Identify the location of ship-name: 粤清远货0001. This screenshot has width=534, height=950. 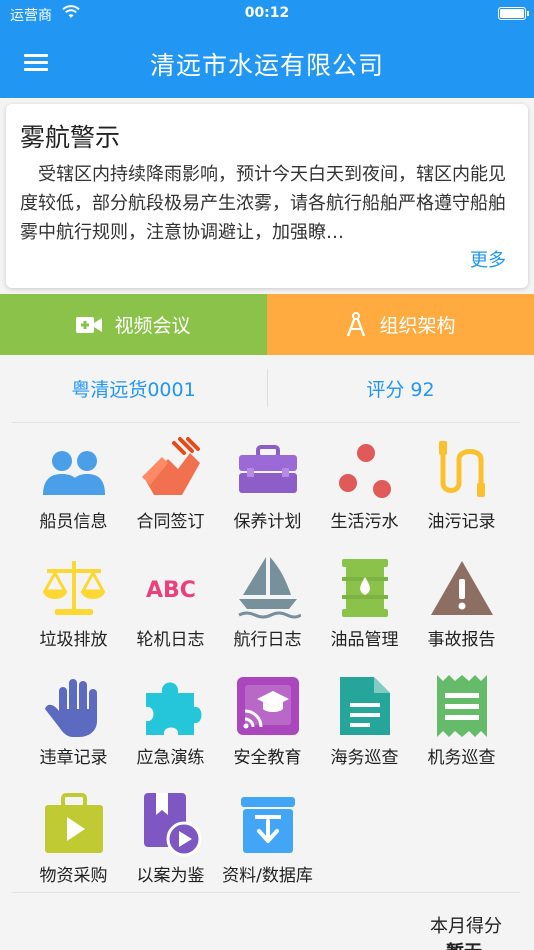
(133, 388).